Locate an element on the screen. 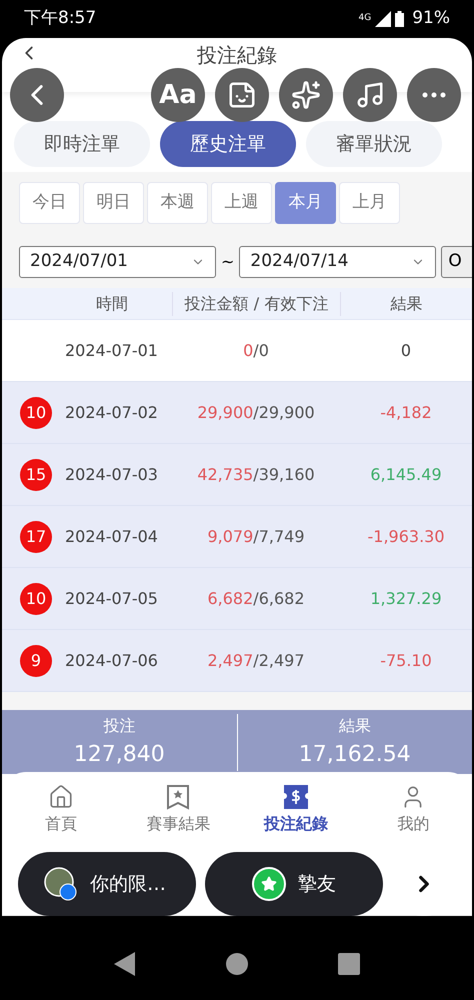  avatar-icon is located at coordinates (61, 884).